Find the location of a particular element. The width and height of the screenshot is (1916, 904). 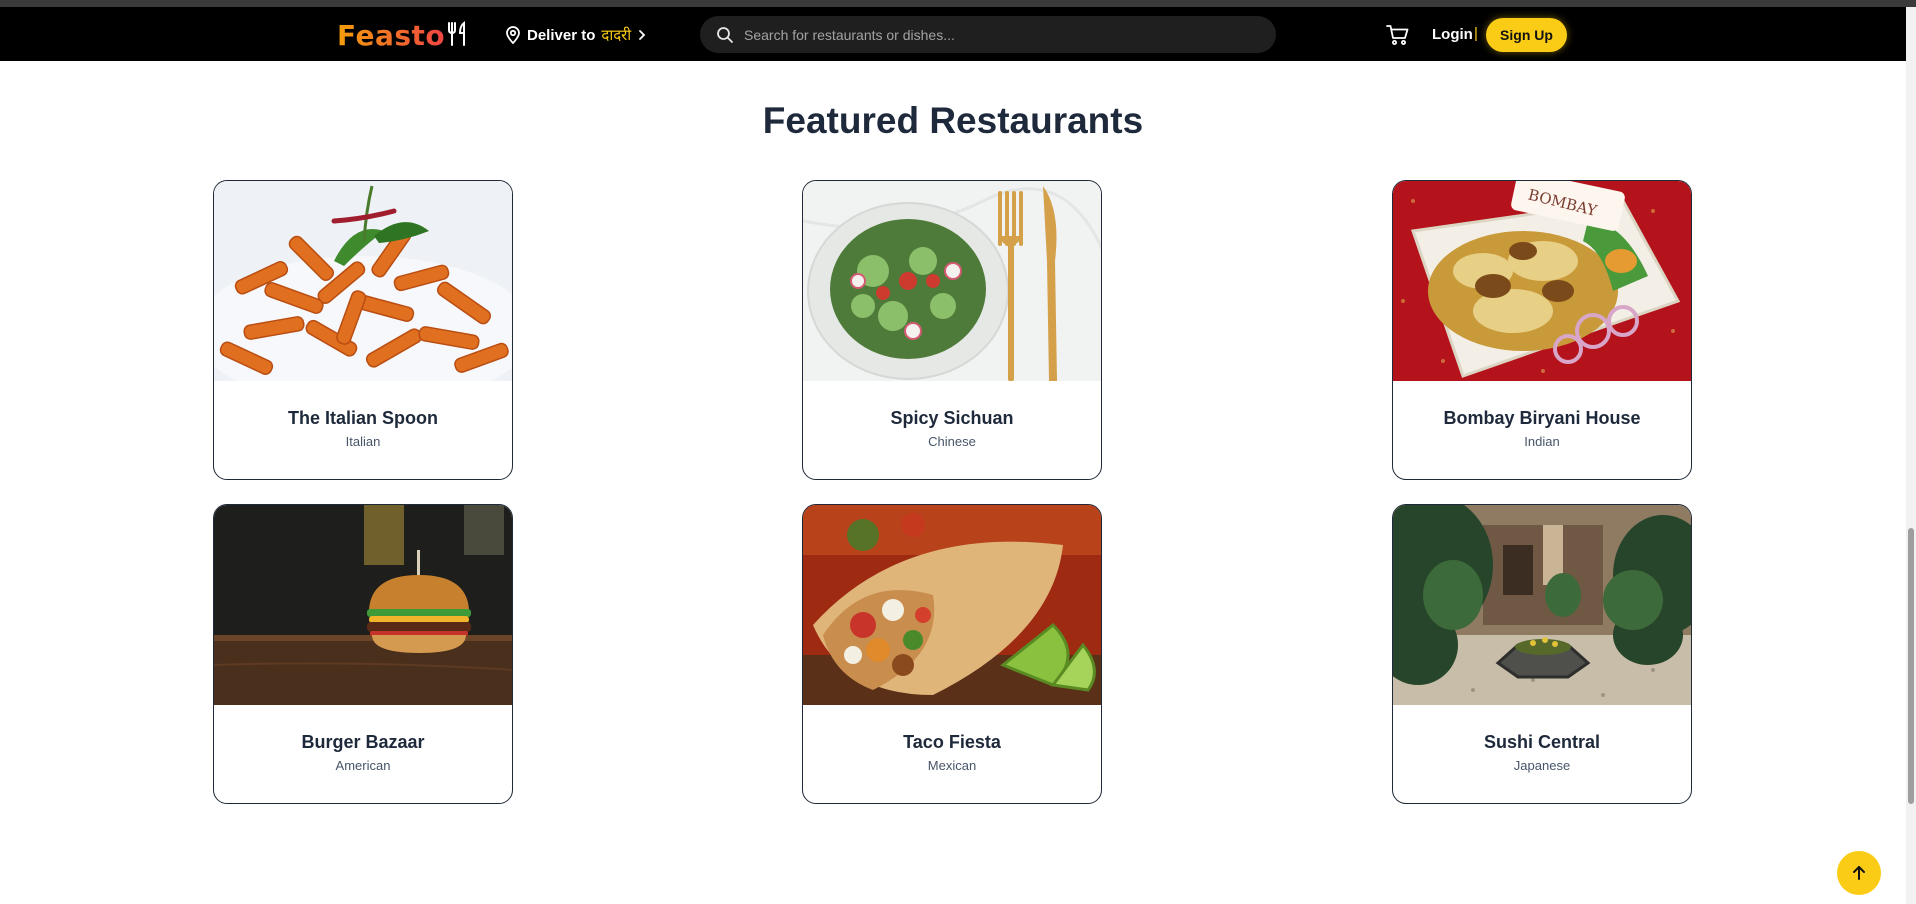

restaurant-card: Taco Fiesta Mexican is located at coordinates (952, 654).